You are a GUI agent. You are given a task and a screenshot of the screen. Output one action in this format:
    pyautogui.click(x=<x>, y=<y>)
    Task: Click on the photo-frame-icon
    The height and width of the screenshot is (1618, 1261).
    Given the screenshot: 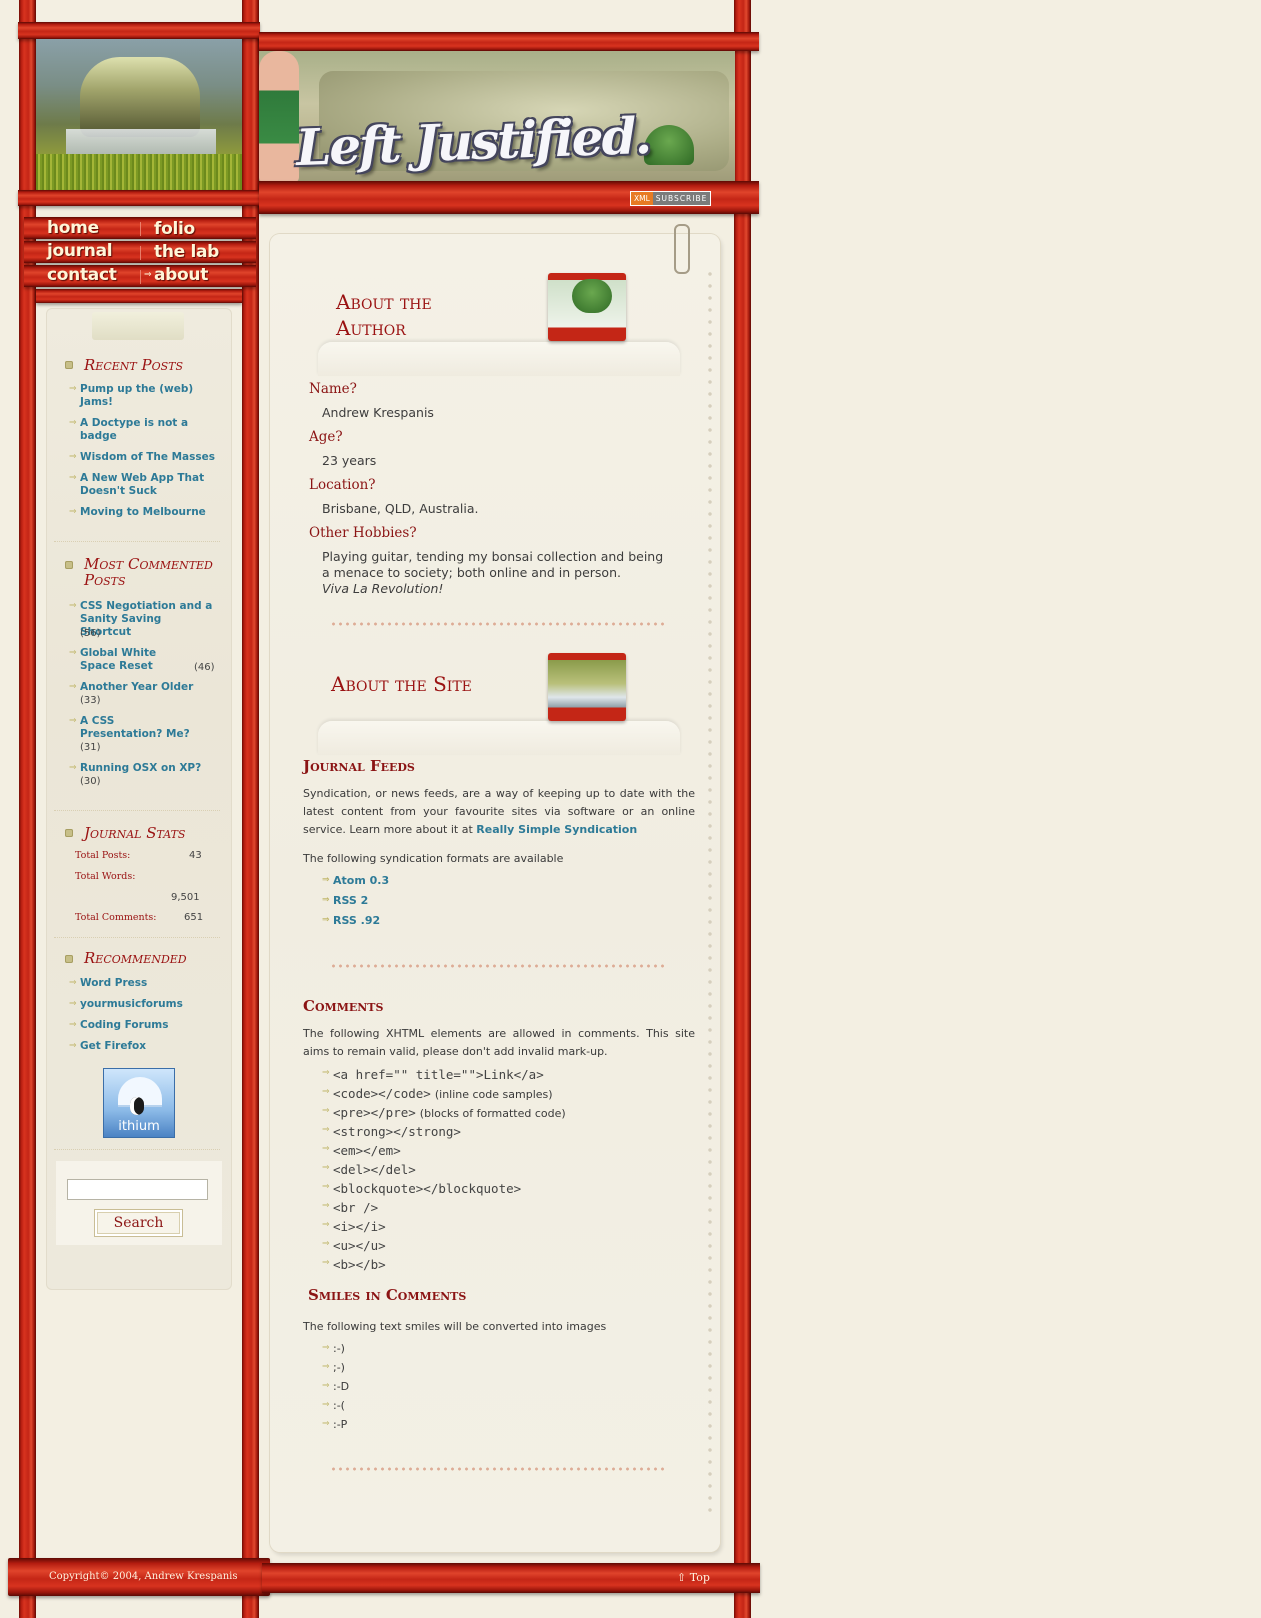 What is the action you would take?
    pyautogui.click(x=587, y=687)
    